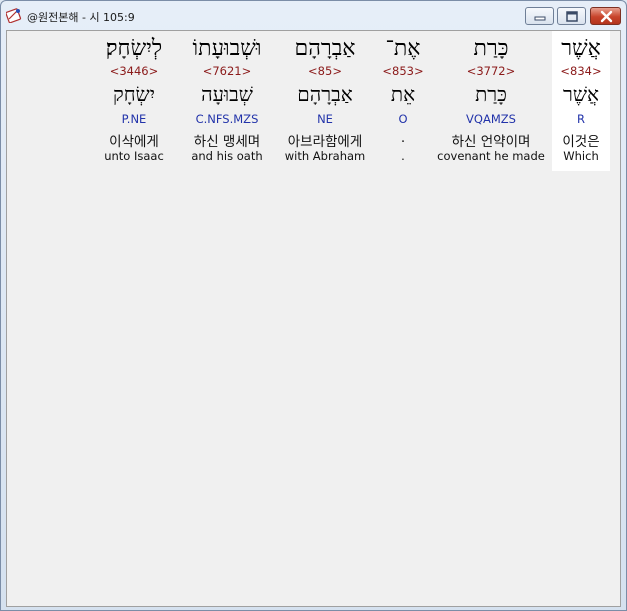 This screenshot has height=611, width=627. Describe the element at coordinates (134, 142) in the screenshot. I see `korean-gloss: 이삭에게` at that location.